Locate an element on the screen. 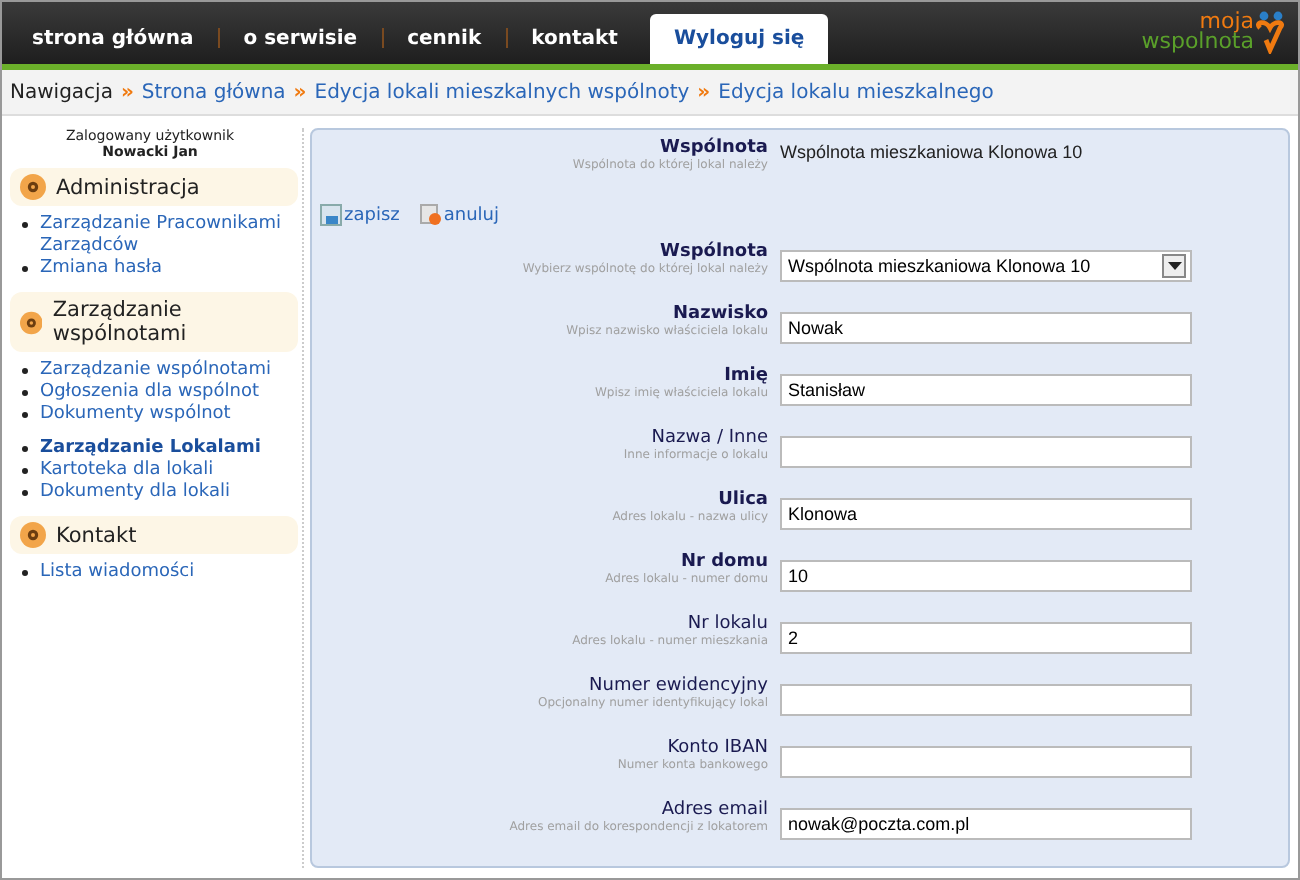  field-label: Ulica is located at coordinates (743, 500).